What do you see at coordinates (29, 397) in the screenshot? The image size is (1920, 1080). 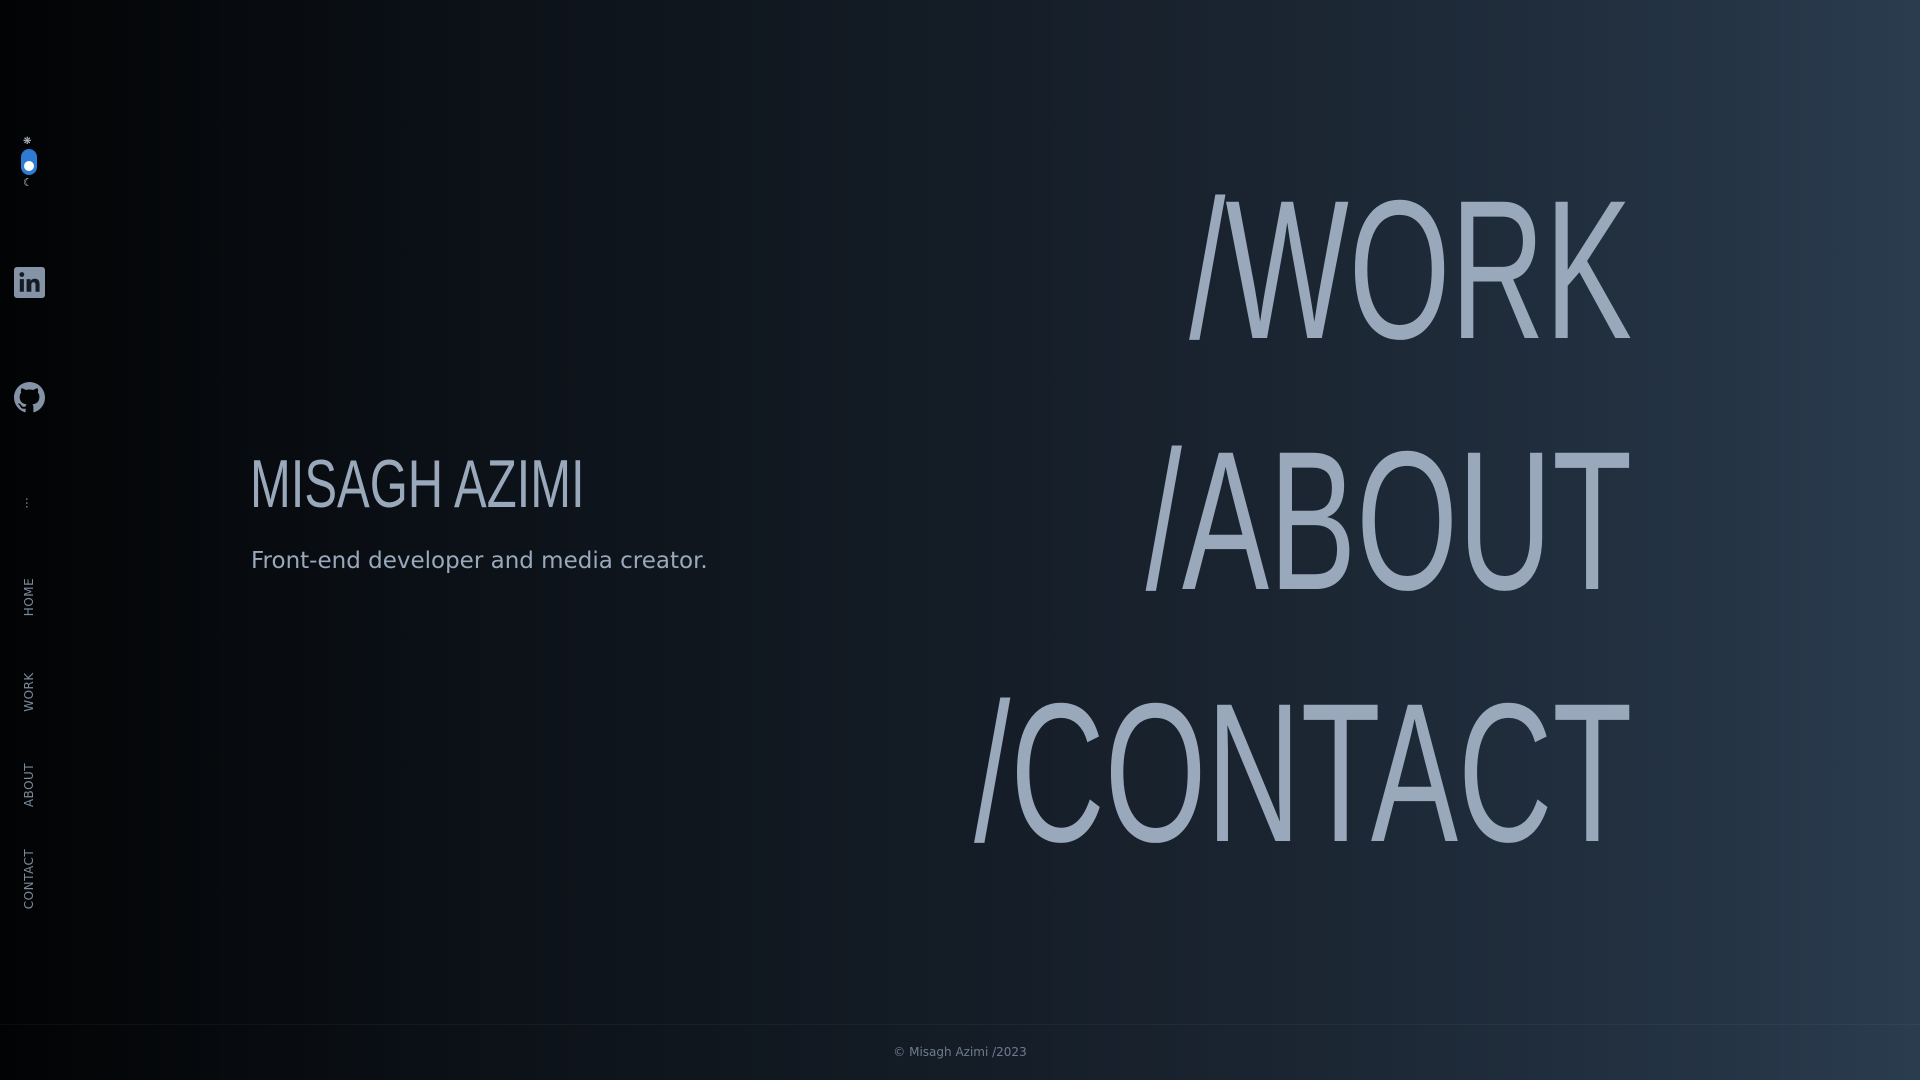 I see `github-icon` at bounding box center [29, 397].